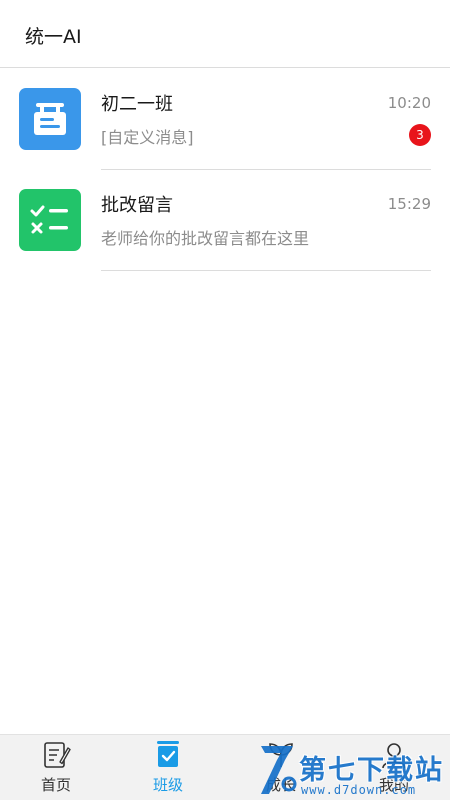 Image resolution: width=450 pixels, height=800 pixels. What do you see at coordinates (266, 270) in the screenshot?
I see `row-divider` at bounding box center [266, 270].